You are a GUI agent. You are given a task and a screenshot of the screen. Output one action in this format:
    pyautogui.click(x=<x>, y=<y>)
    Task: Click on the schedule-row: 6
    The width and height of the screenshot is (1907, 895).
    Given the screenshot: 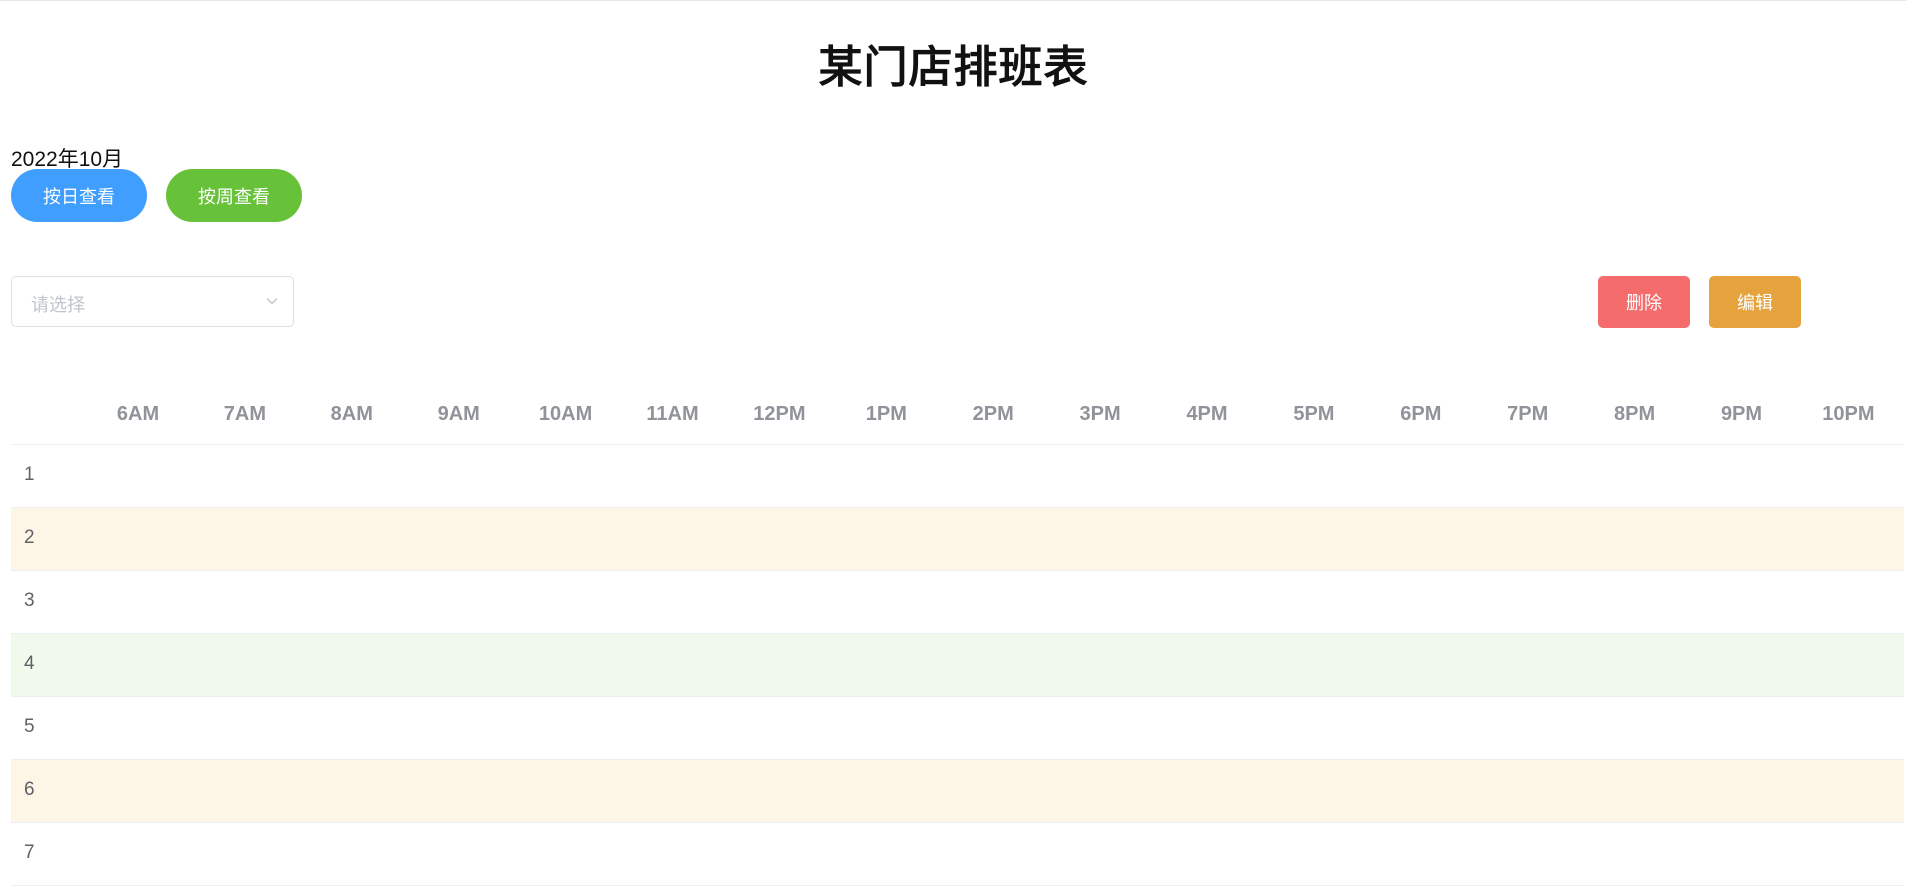 What is the action you would take?
    pyautogui.click(x=957, y=791)
    